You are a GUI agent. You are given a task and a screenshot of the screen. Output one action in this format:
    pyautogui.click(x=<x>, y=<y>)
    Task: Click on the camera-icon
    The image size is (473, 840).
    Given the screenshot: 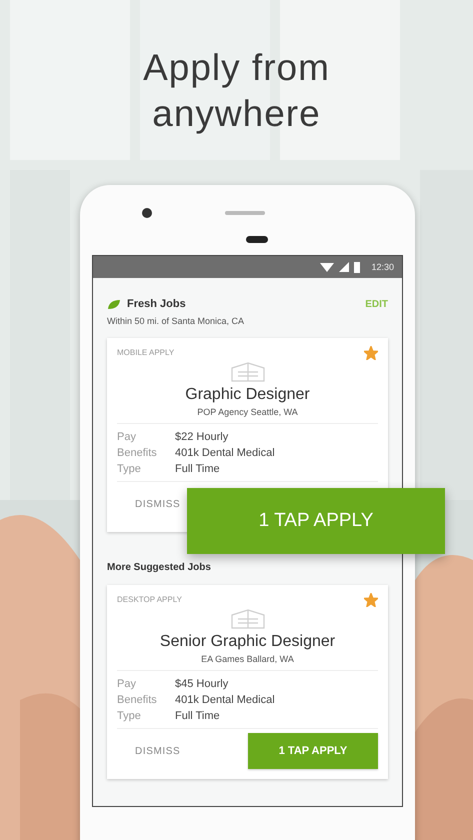 What is the action you would take?
    pyautogui.click(x=147, y=213)
    